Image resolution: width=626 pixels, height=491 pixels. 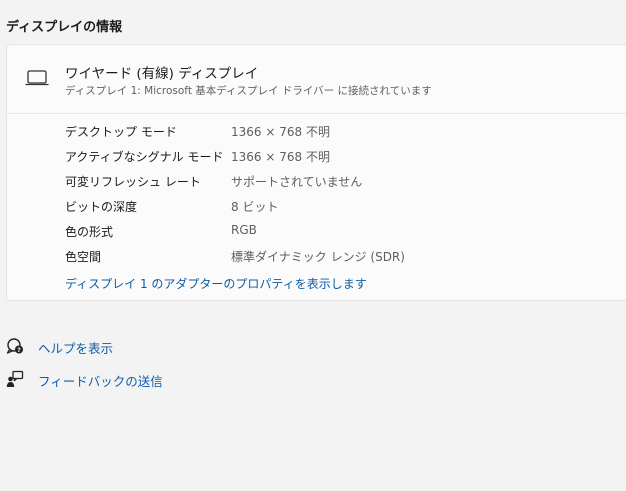 What do you see at coordinates (315, 232) in the screenshot?
I see `property-row: 色の形式 RGB` at bounding box center [315, 232].